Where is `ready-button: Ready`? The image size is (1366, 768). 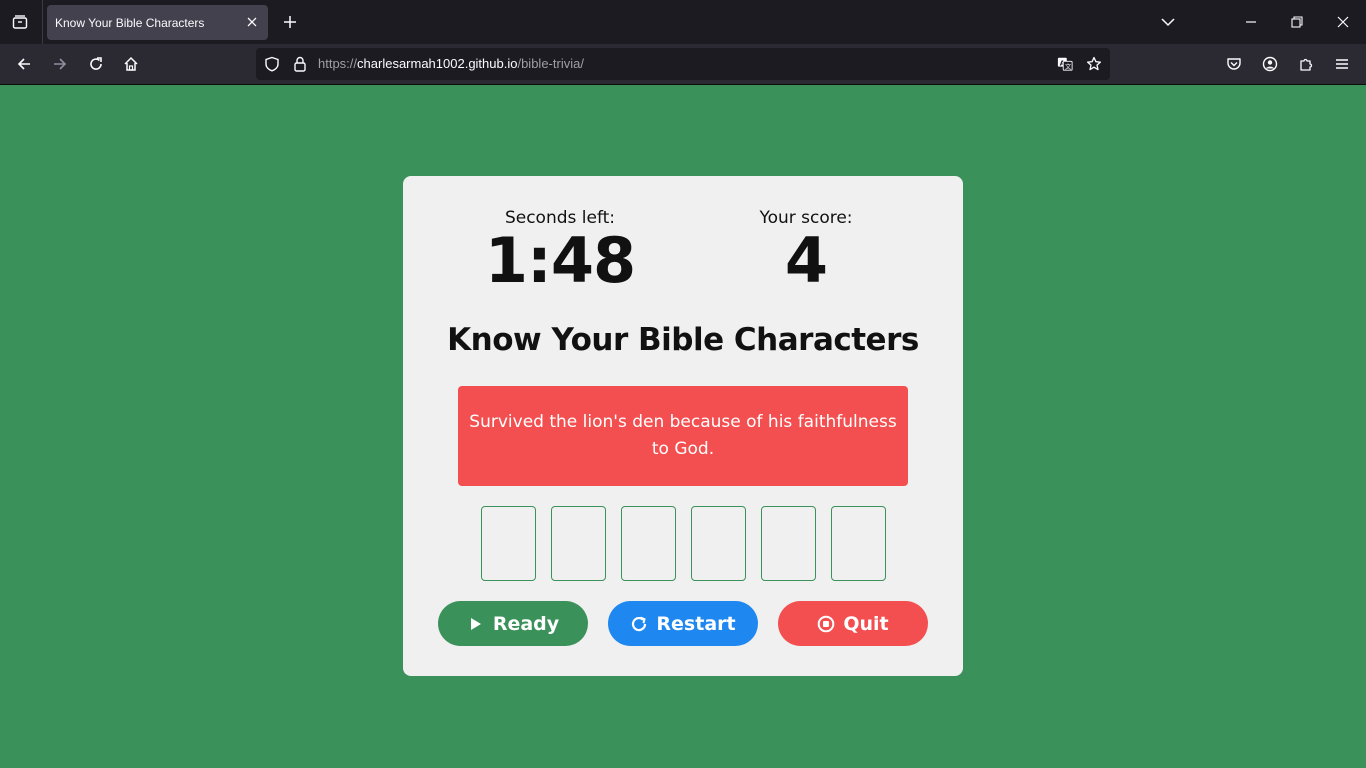
ready-button: Ready is located at coordinates (513, 623).